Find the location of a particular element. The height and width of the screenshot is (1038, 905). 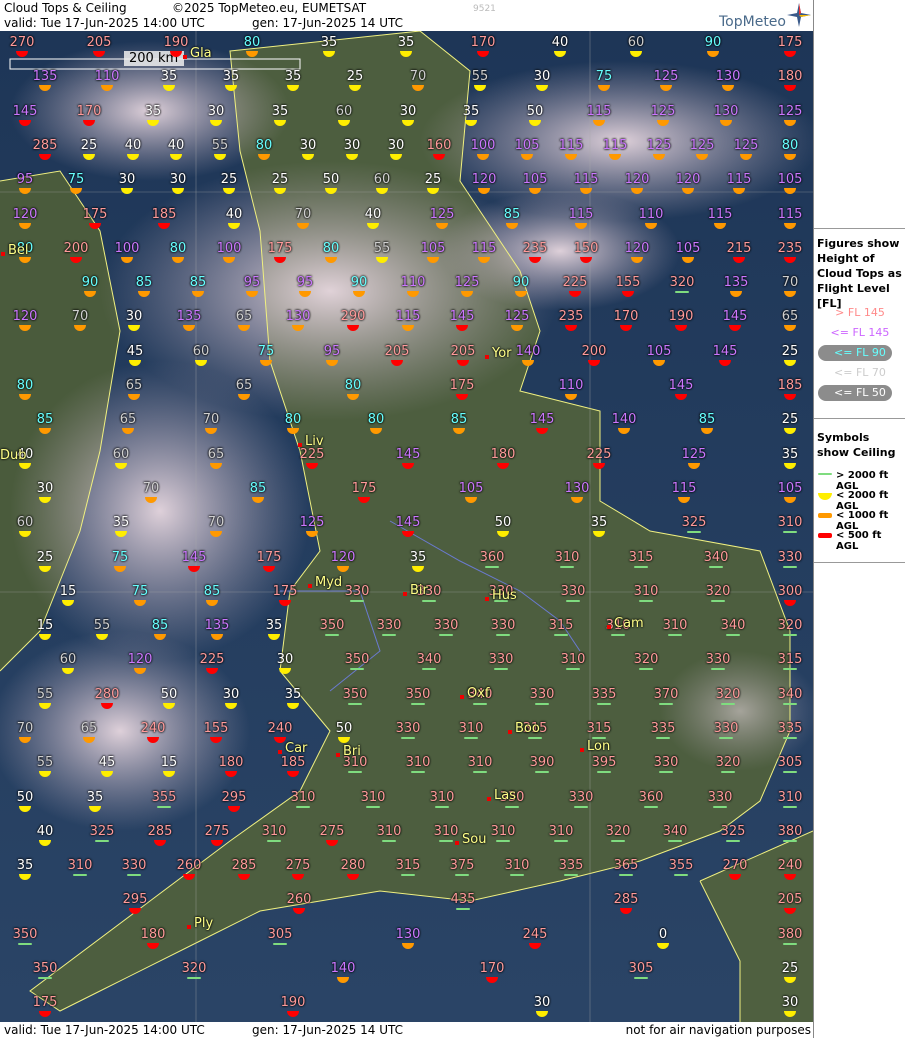

cloud-top-label: 170 is located at coordinates (483, 42).